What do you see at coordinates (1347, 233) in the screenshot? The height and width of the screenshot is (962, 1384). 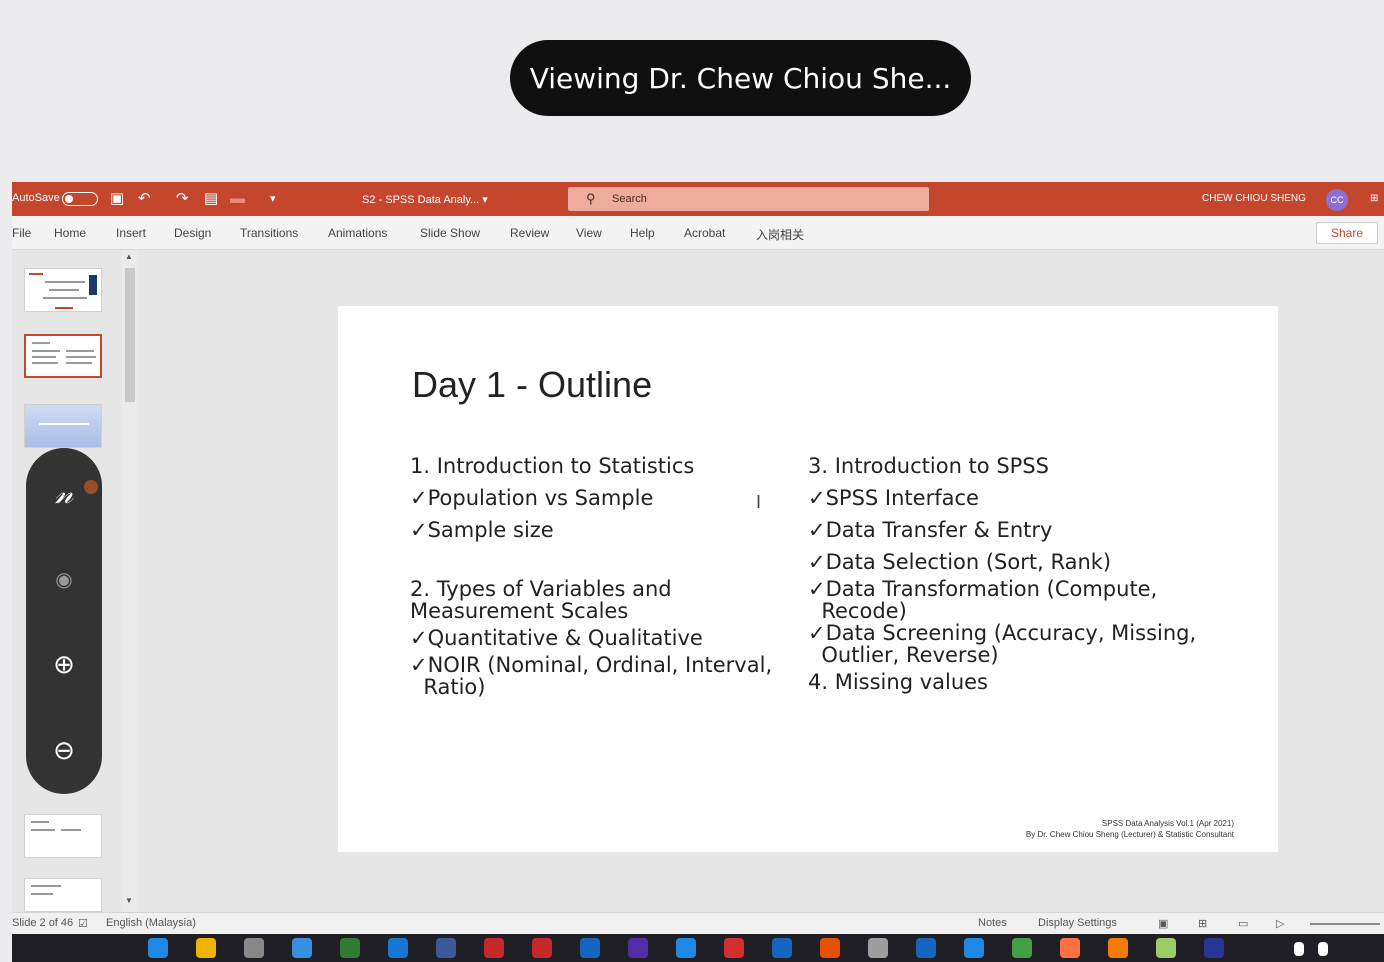 I see `share-button: Share` at bounding box center [1347, 233].